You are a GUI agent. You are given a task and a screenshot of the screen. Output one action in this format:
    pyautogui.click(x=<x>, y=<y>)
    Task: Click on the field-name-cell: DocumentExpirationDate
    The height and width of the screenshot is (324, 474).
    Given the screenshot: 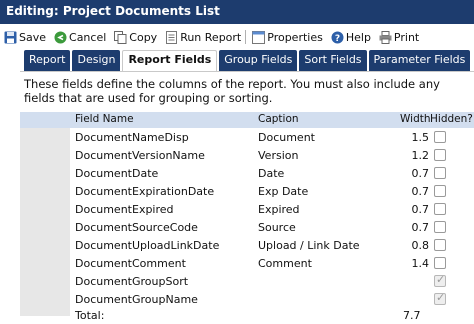 What is the action you would take?
    pyautogui.click(x=145, y=191)
    